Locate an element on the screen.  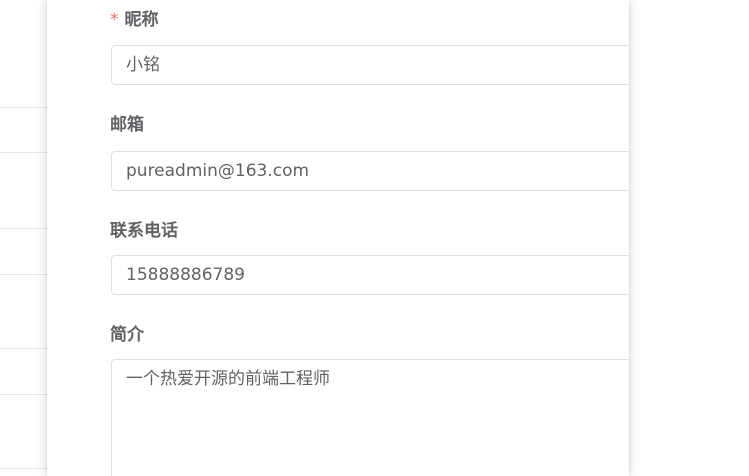
phone-label: 联系电话 is located at coordinates (144, 231).